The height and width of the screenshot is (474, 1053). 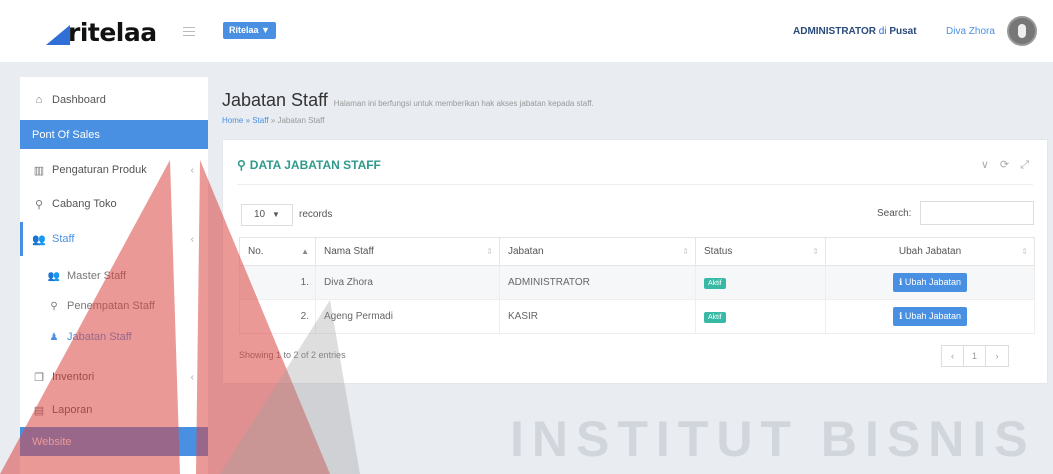 I want to click on sidebar-item-label: Staff, so click(x=63, y=239).